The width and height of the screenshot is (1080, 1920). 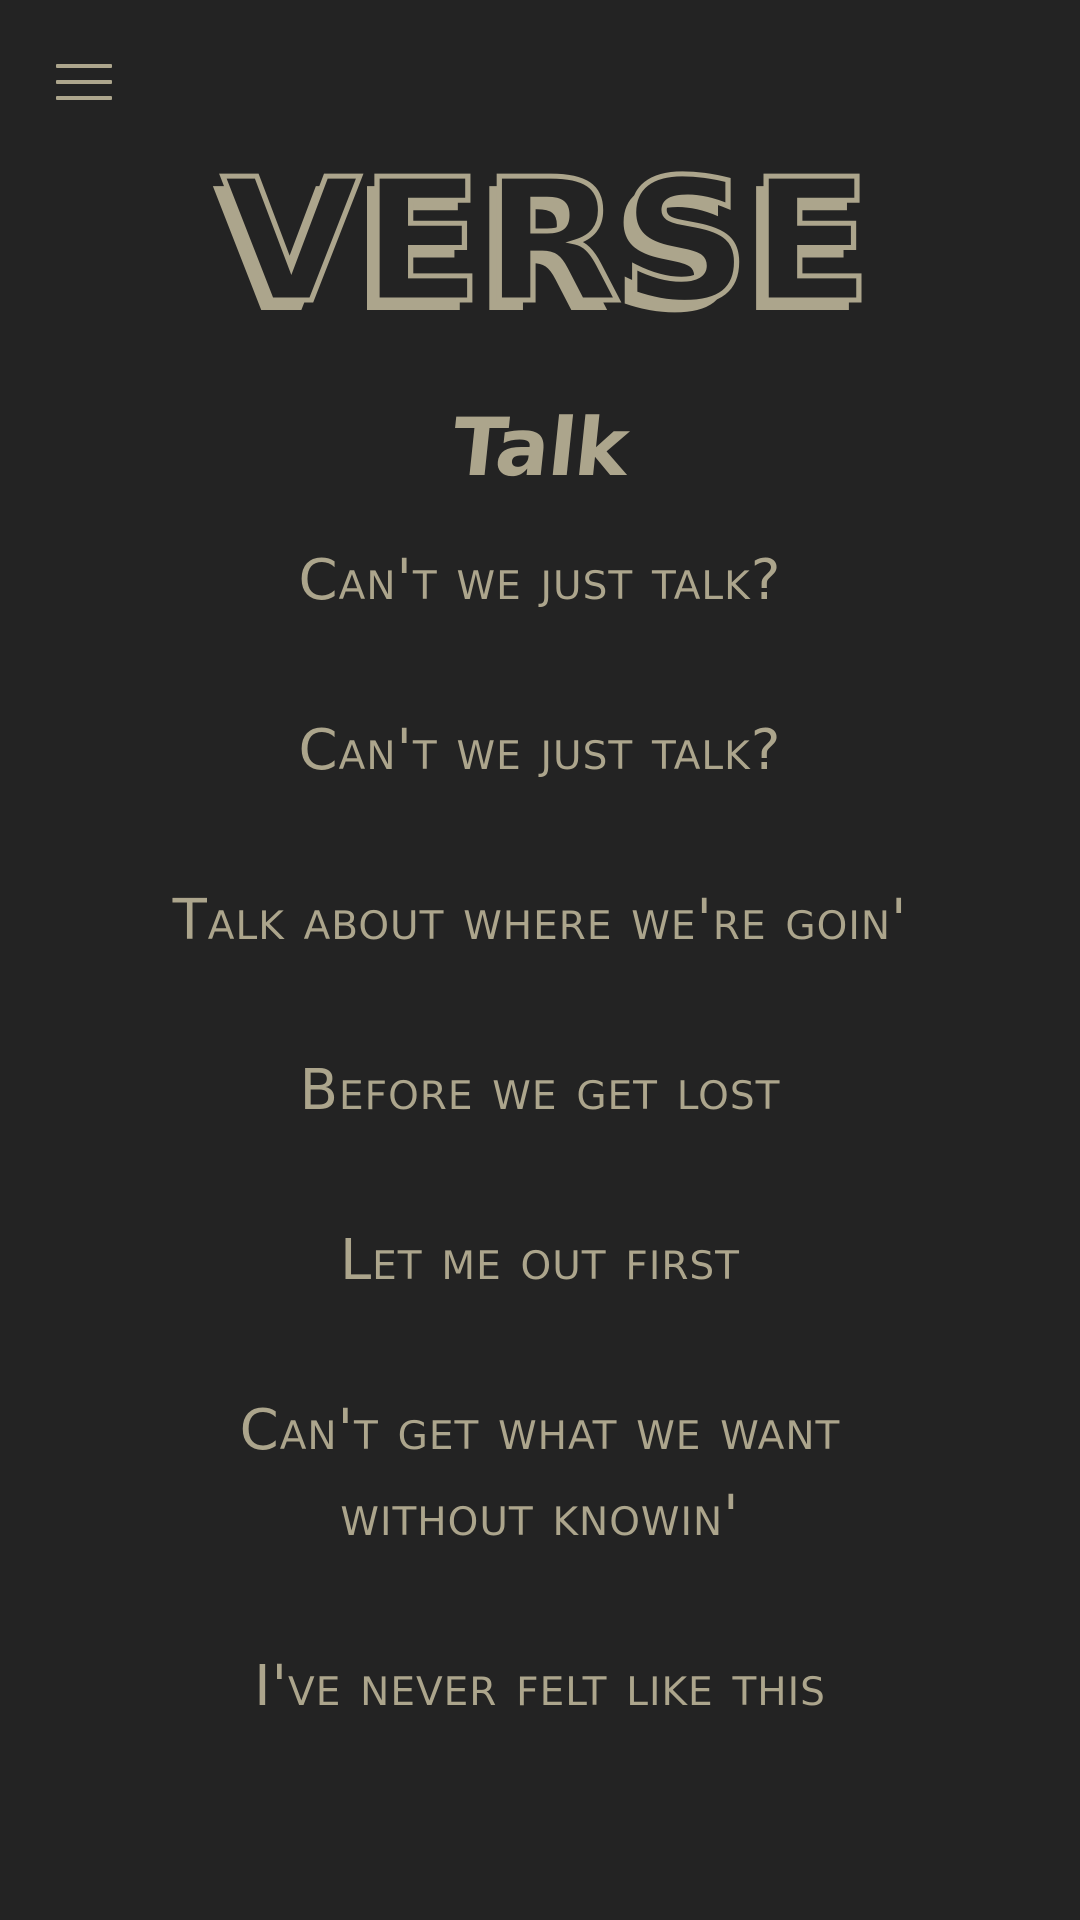 I want to click on verse-logo: VERSE VERSE, so click(x=540, y=245).